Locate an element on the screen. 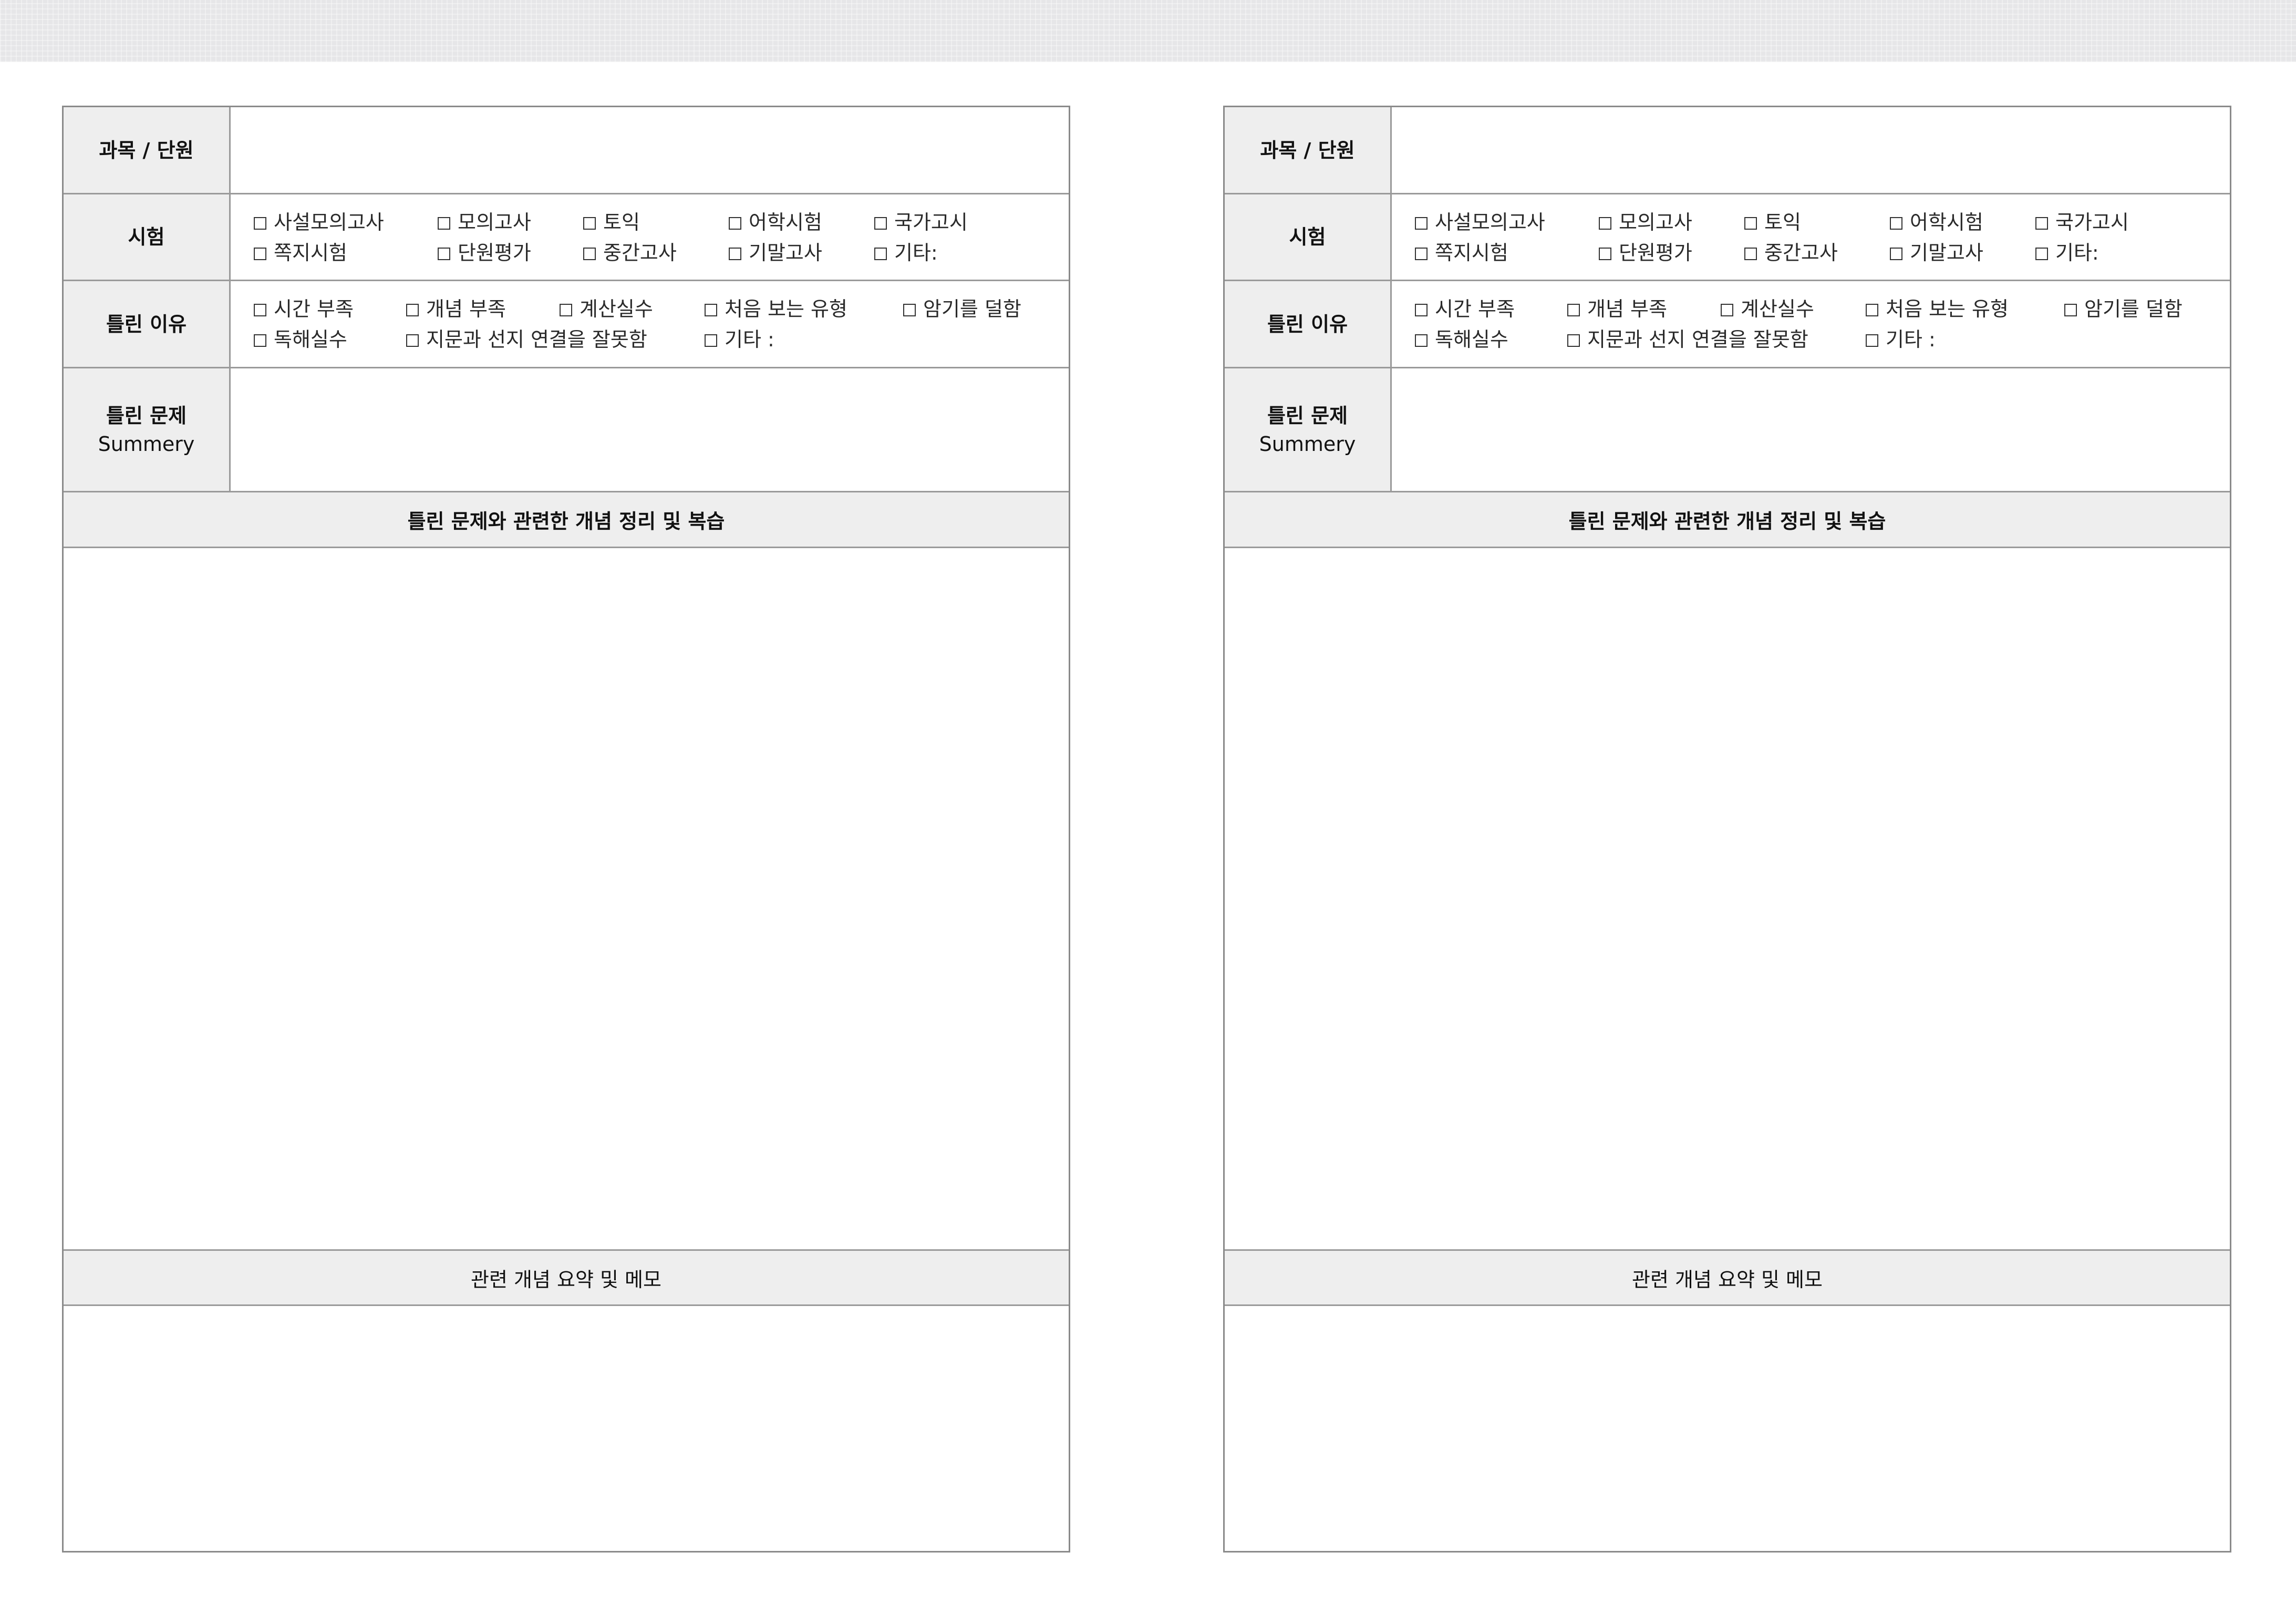  memo-section-header: 관련 개념 요약 및 메모 is located at coordinates (1728, 1277).